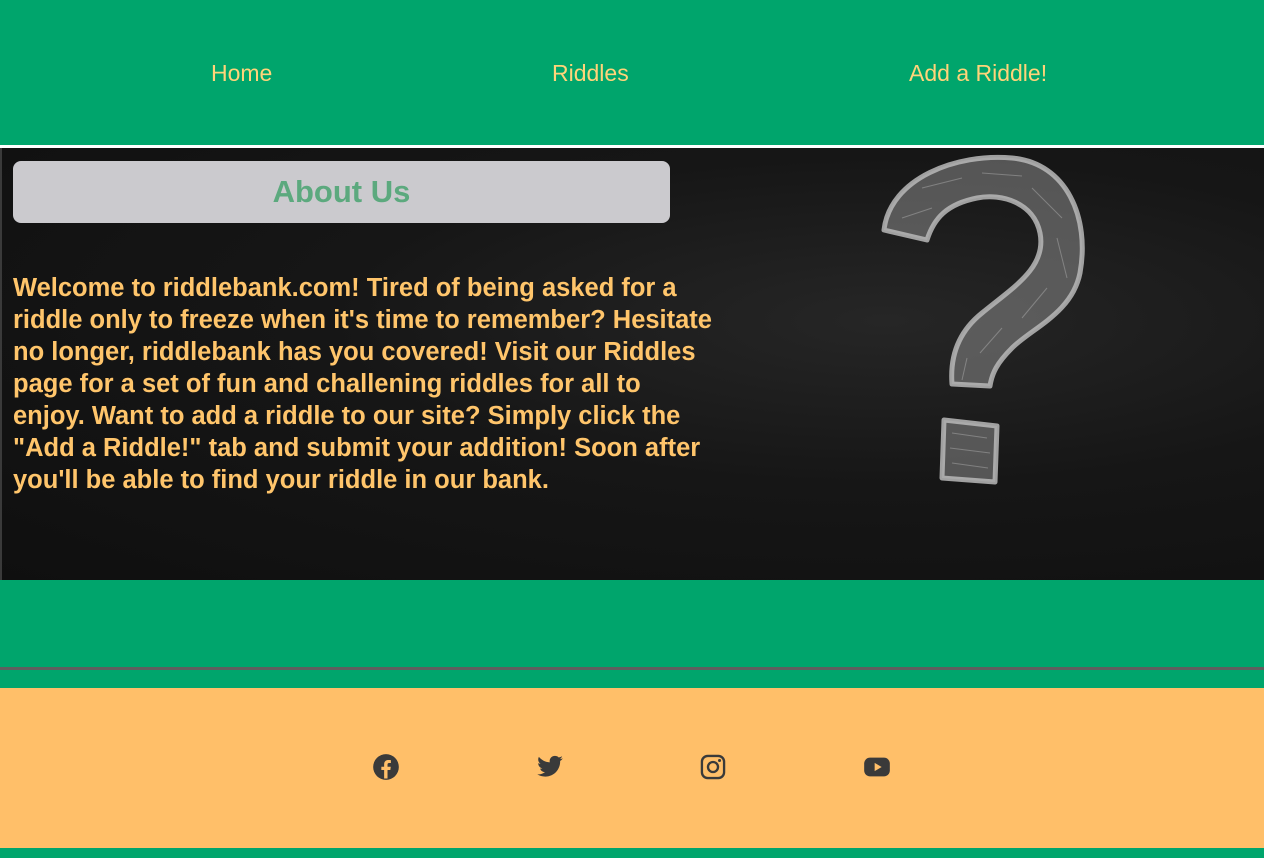  Describe the element at coordinates (241, 73) in the screenshot. I see `nav-link-home: Home` at that location.